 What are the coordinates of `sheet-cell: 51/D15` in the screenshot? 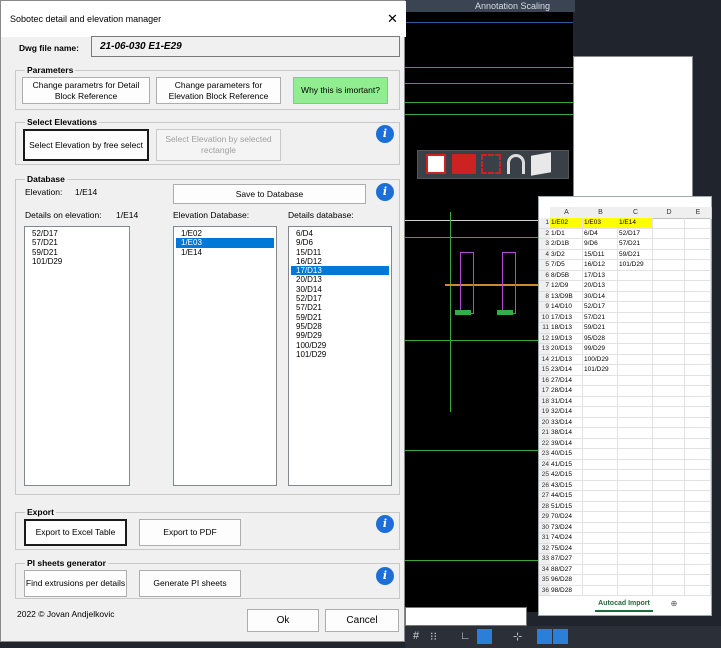 It's located at (566, 506).